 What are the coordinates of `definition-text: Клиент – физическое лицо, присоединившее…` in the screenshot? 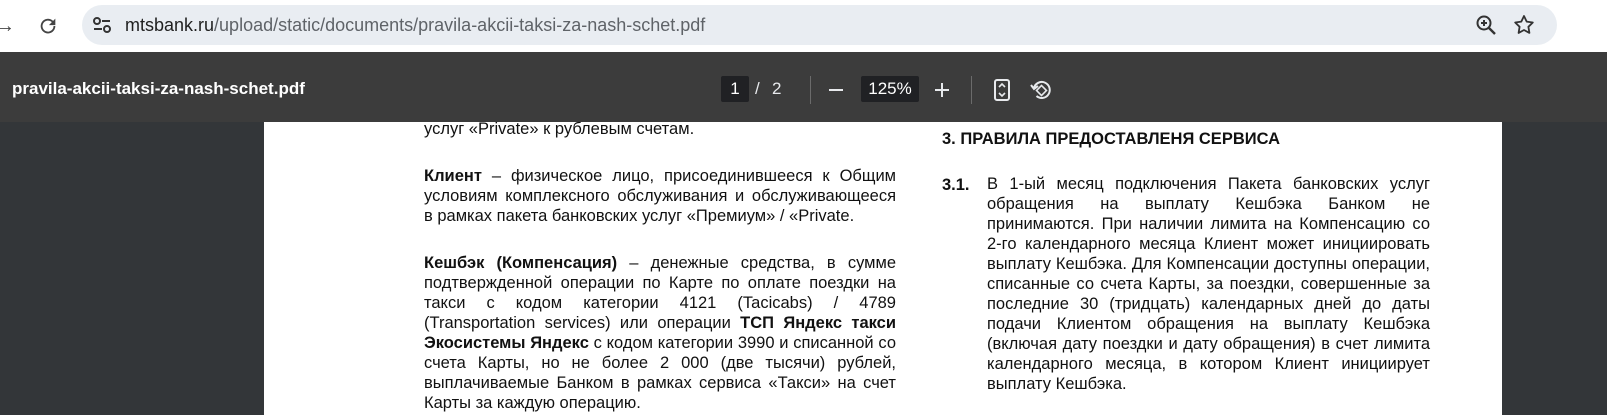 It's located at (660, 196).